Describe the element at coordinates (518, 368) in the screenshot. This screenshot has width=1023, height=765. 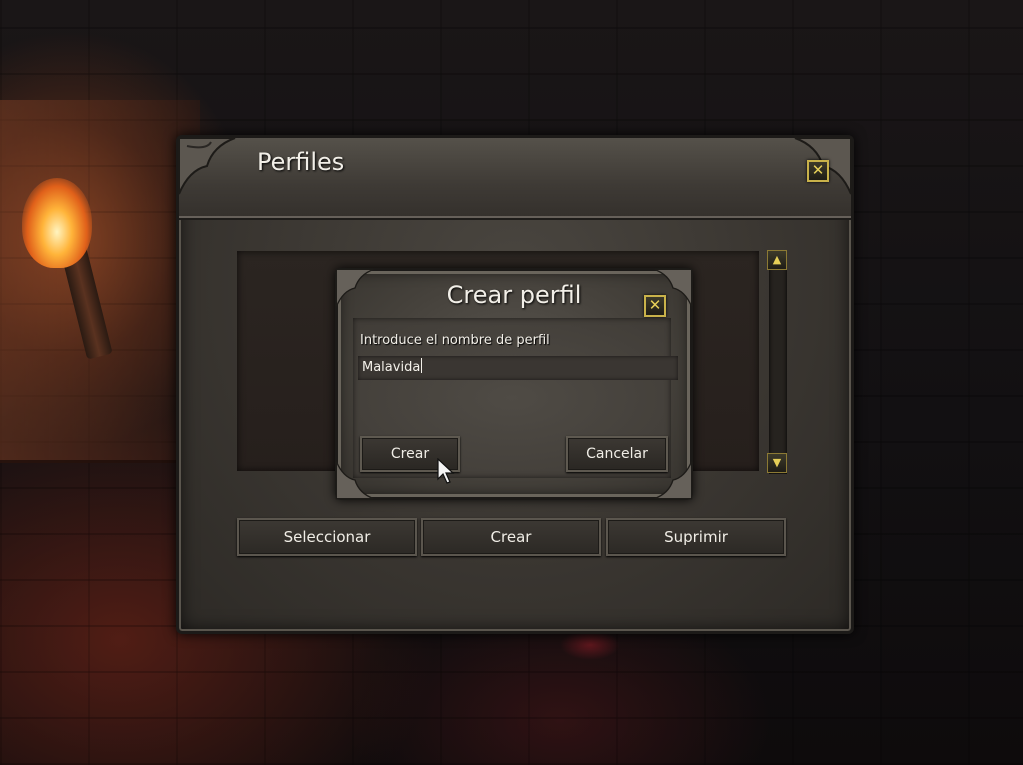
I see `profile-name-input: Malavida` at that location.